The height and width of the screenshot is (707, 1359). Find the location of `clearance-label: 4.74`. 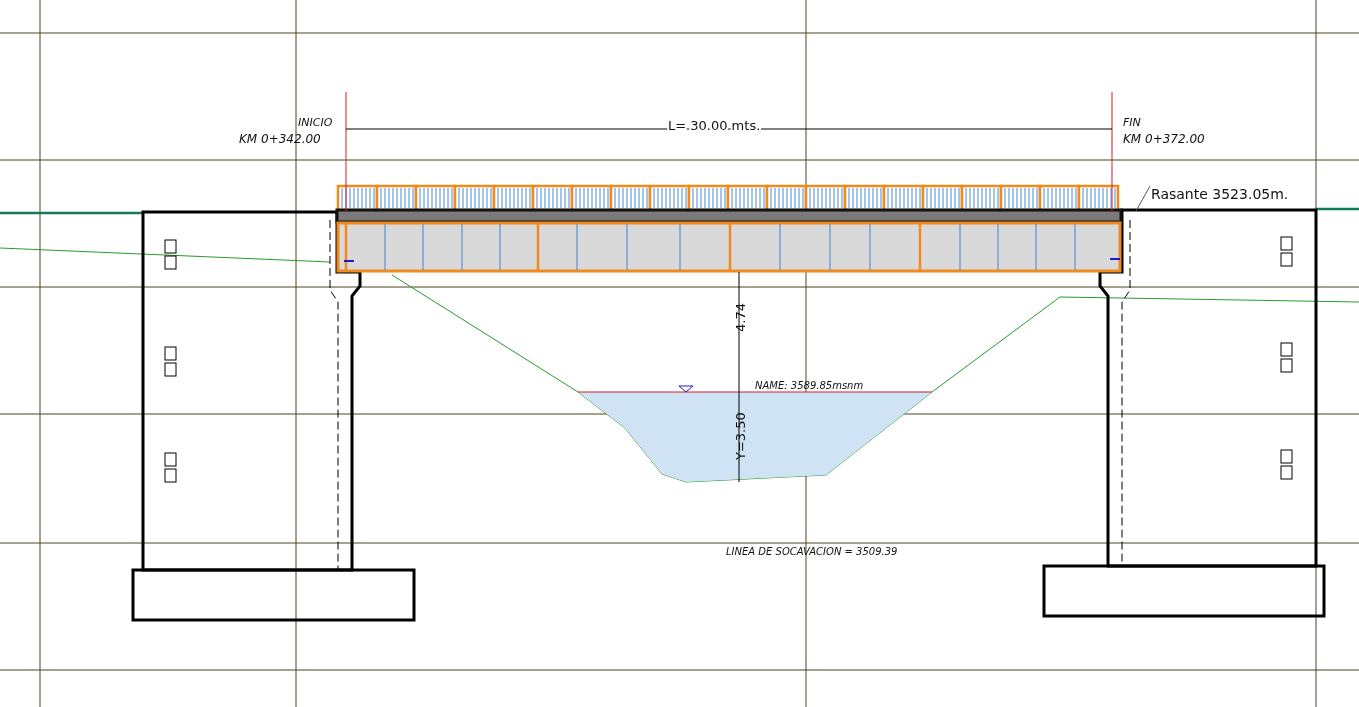

clearance-label: 4.74 is located at coordinates (740, 317).